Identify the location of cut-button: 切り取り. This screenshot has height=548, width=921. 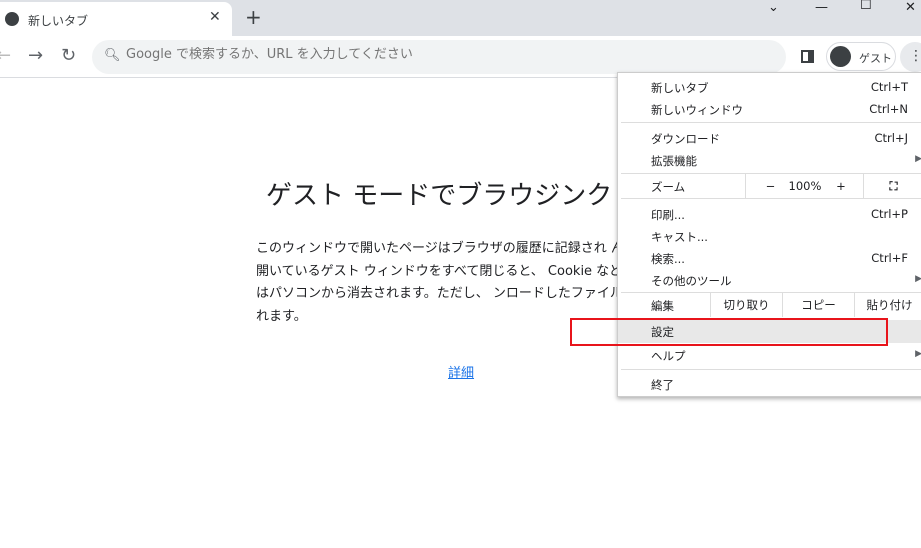
(746, 305).